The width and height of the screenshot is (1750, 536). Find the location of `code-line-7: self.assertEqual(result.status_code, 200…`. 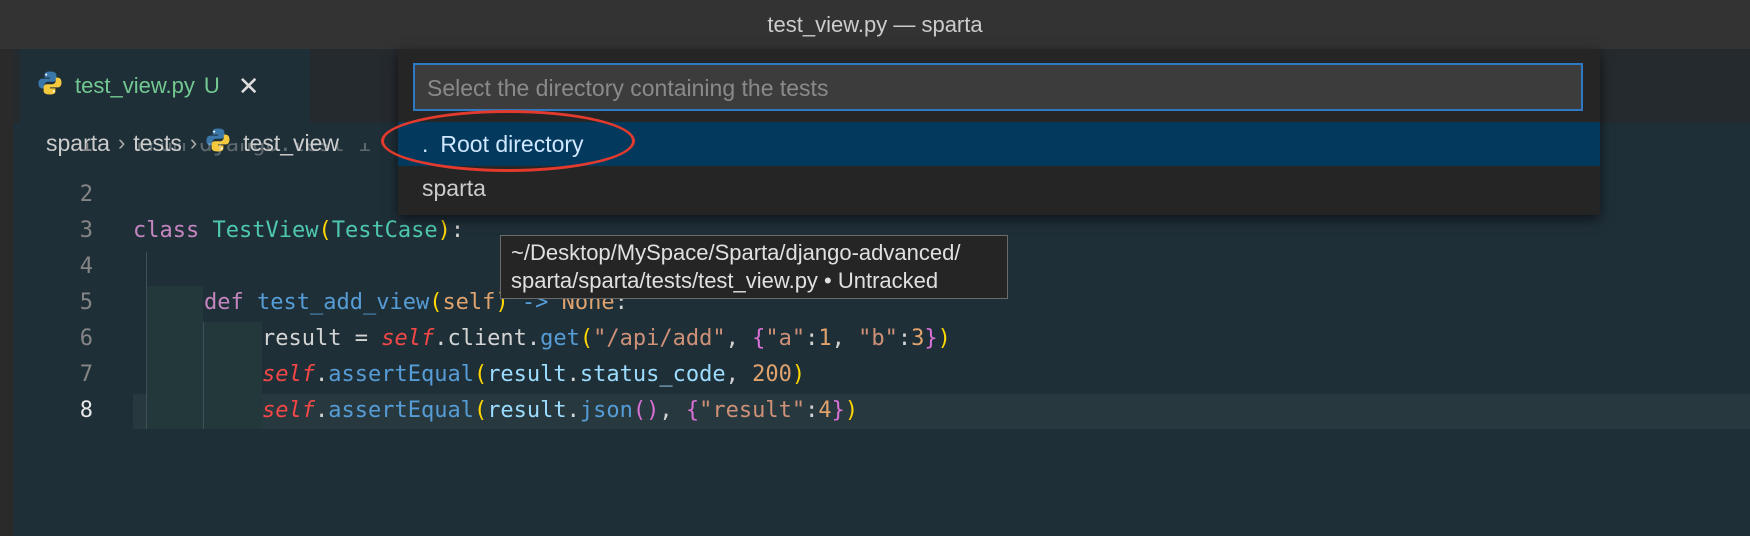

code-line-7: self.assertEqual(result.status_code, 200… is located at coordinates (534, 374).